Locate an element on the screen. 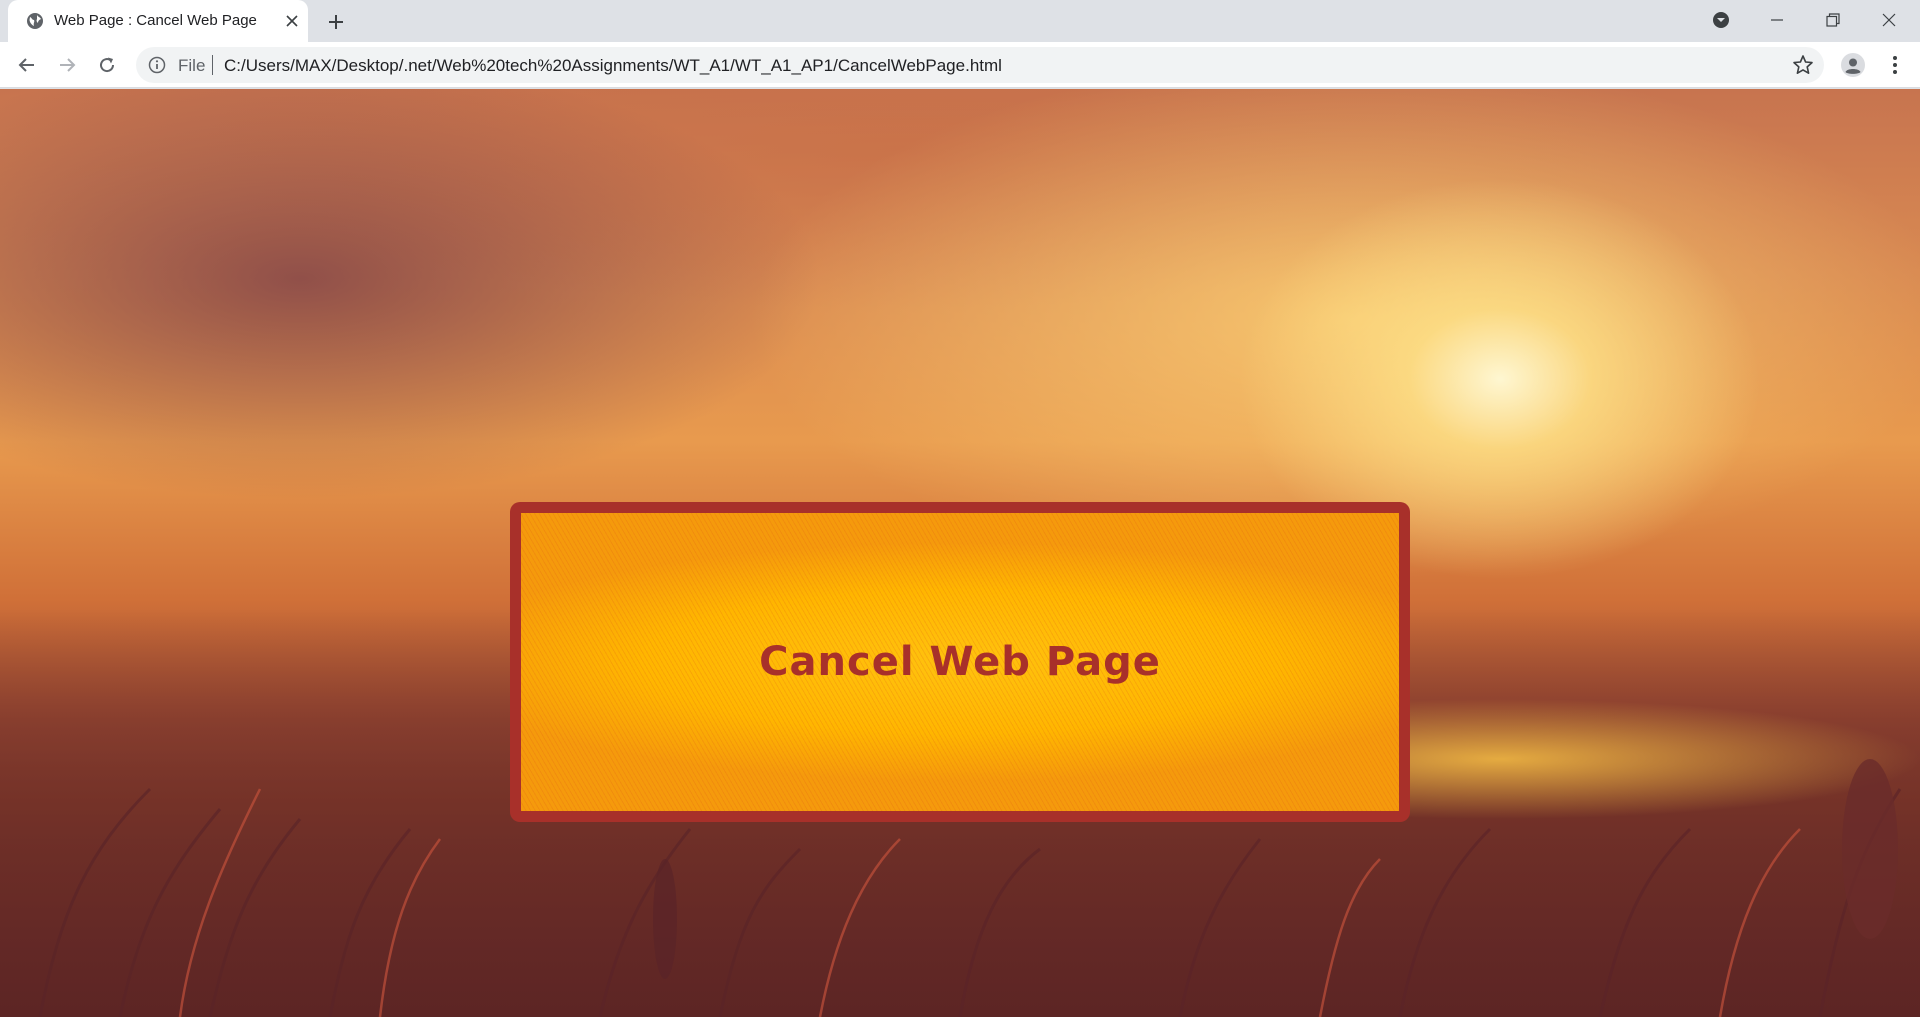 Image resolution: width=1920 pixels, height=1017 pixels. tab-title: Web Page : Cancel Web Page is located at coordinates (155, 20).